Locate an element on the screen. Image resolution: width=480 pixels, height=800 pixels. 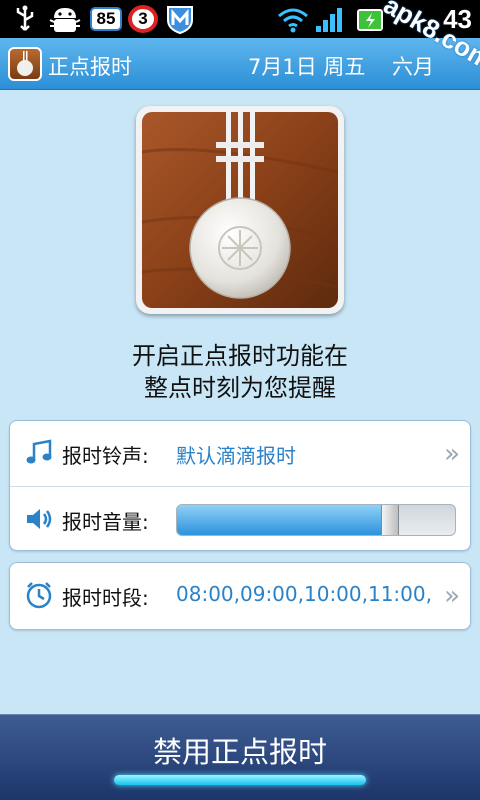
bottom-bar: 禁用正点报时 is located at coordinates (240, 757).